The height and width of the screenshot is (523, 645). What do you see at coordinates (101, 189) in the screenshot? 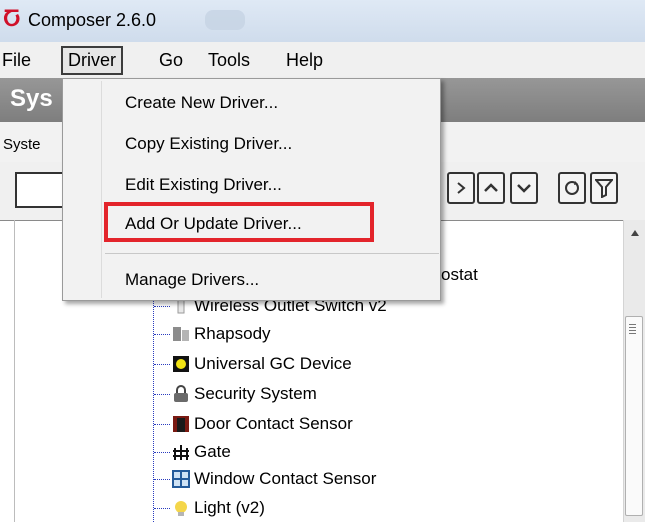
I see `menu-icon-gutter` at bounding box center [101, 189].